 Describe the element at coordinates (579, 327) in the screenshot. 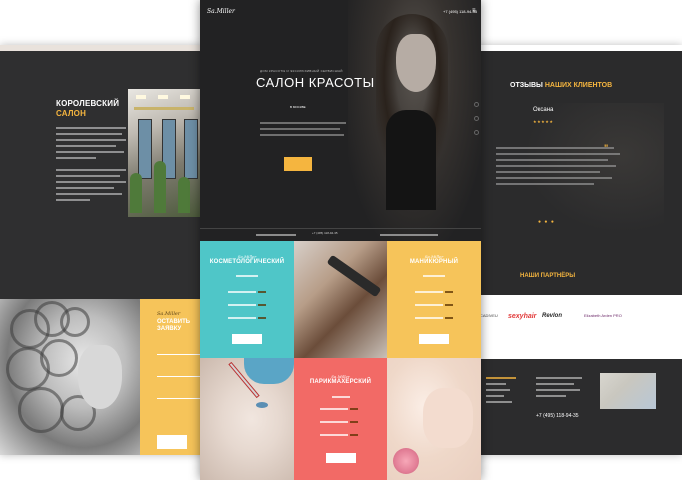

I see `partners-strip` at that location.